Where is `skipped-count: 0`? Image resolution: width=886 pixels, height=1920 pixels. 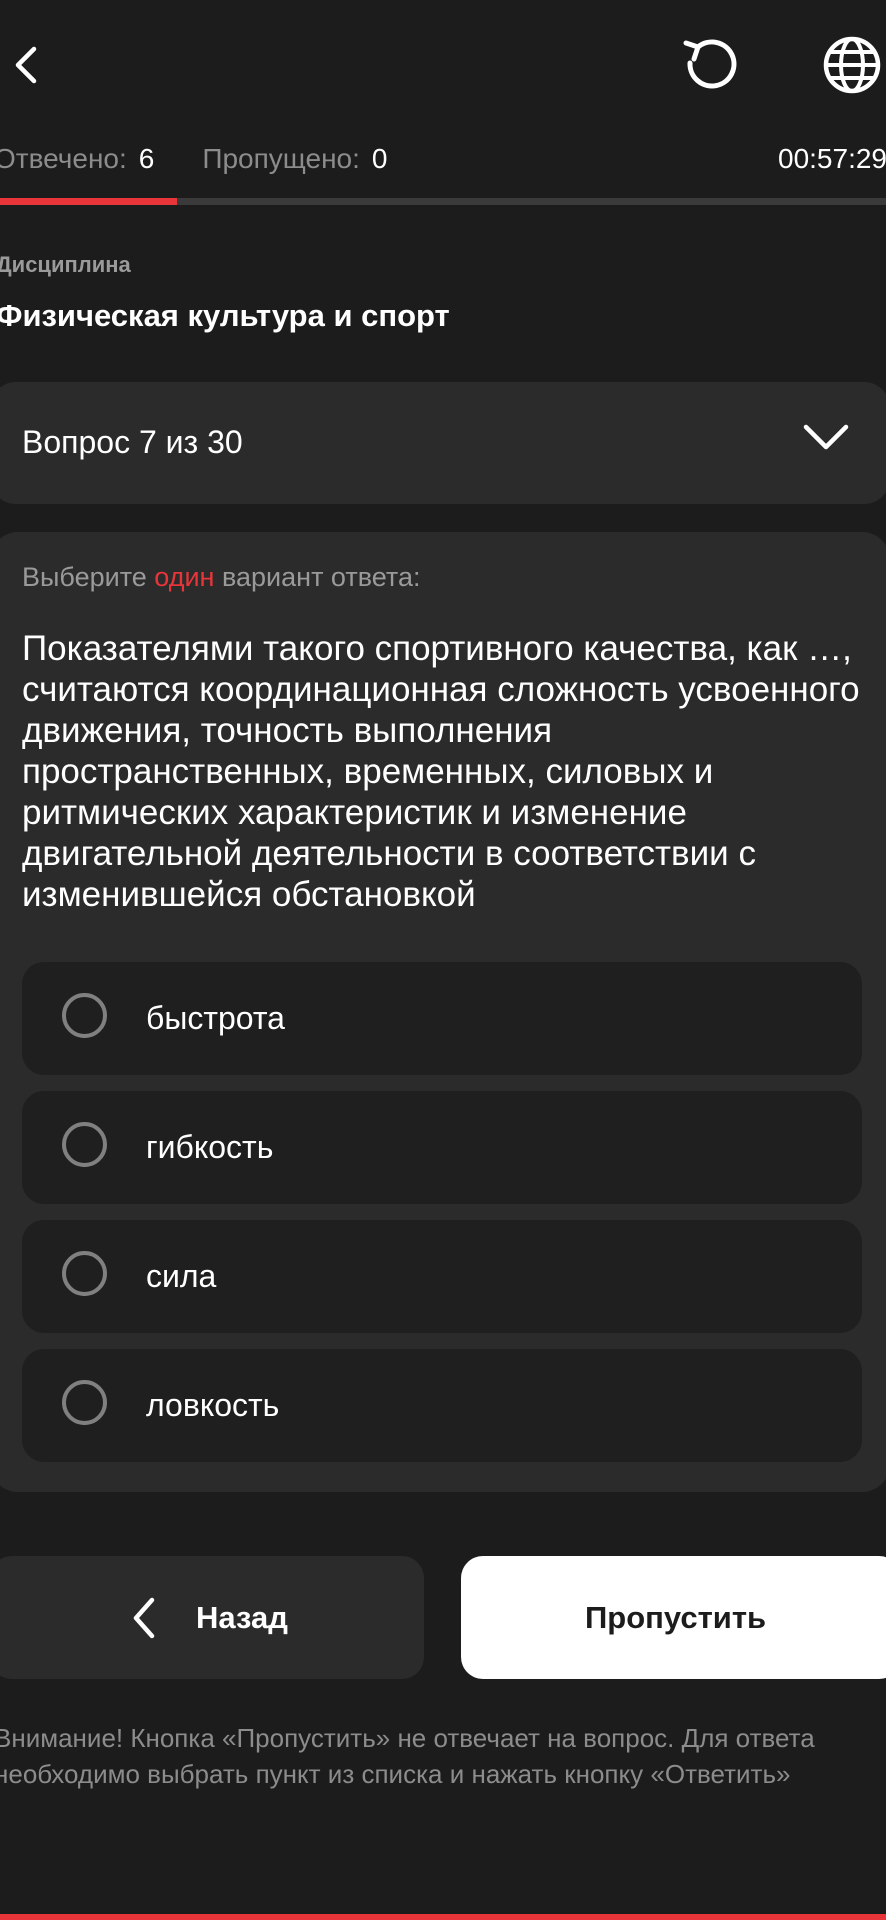
skipped-count: 0 is located at coordinates (379, 158).